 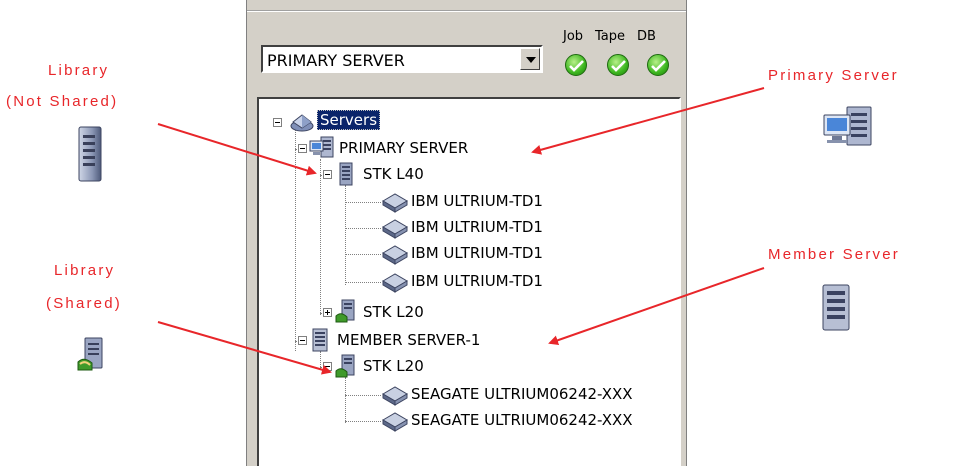 What do you see at coordinates (277, 122) in the screenshot?
I see `collapse-servers-toggle` at bounding box center [277, 122].